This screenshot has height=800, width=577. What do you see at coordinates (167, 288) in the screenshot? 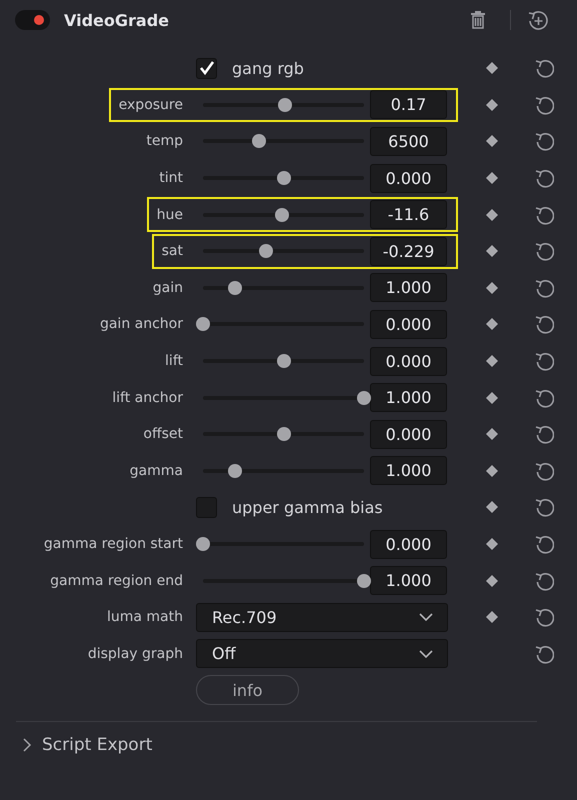
I see `parameter-label: gain` at bounding box center [167, 288].